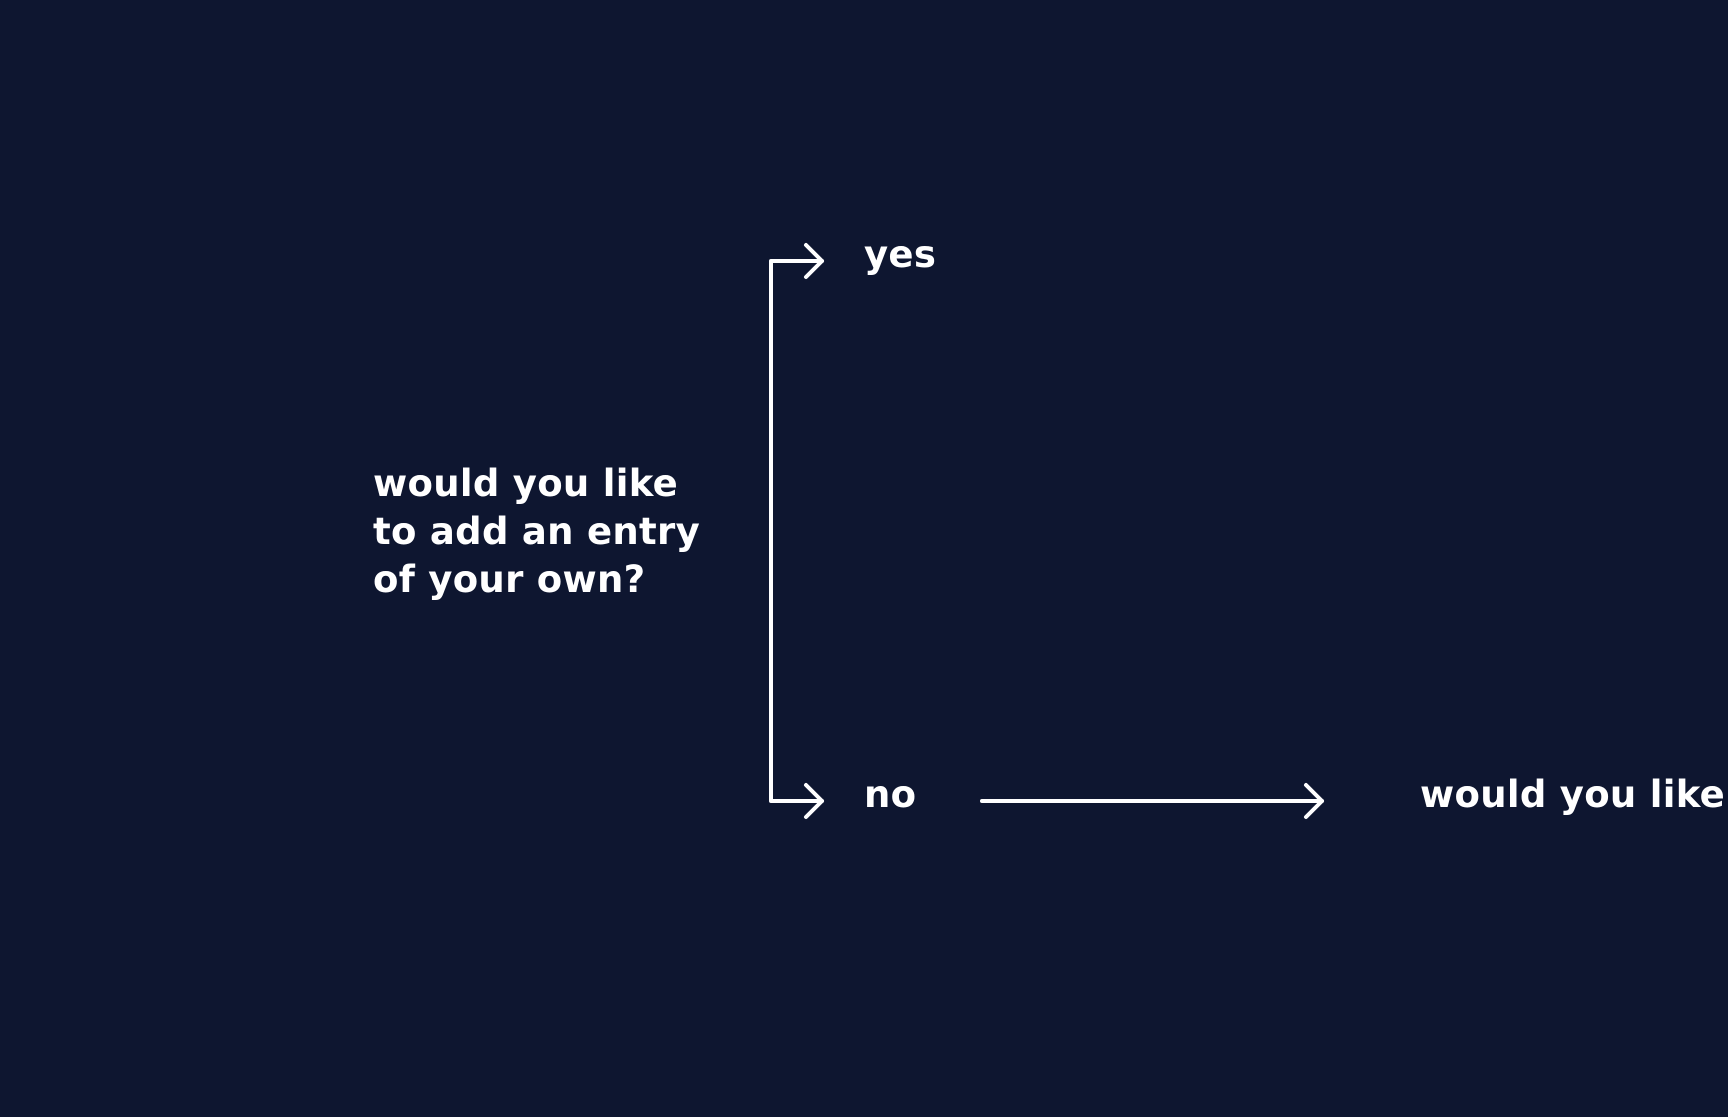 This screenshot has height=1117, width=1728. Describe the element at coordinates (900, 255) in the screenshot. I see `option-yes: yes` at that location.